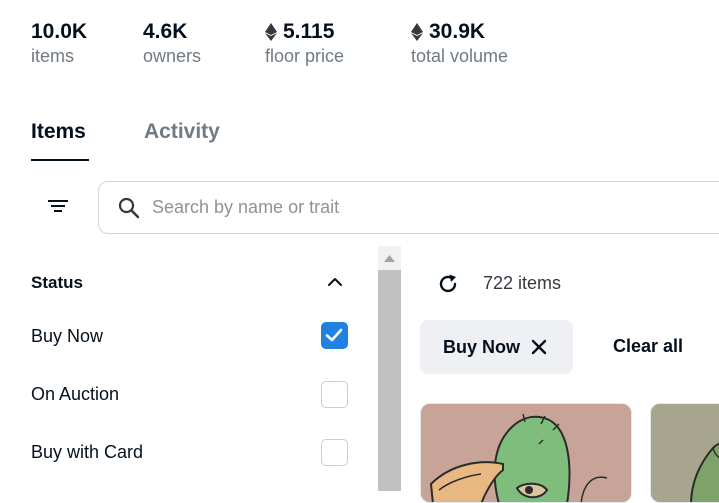 The width and height of the screenshot is (719, 503). I want to click on stat-label: floor price, so click(305, 56).